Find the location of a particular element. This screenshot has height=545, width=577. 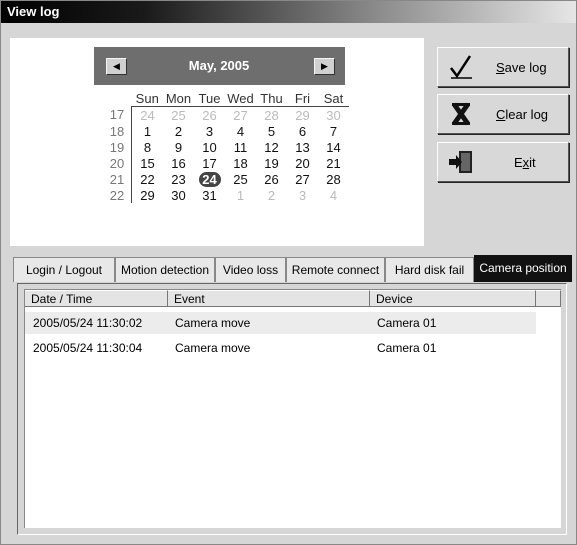

weekday-label: Thu is located at coordinates (271, 98).